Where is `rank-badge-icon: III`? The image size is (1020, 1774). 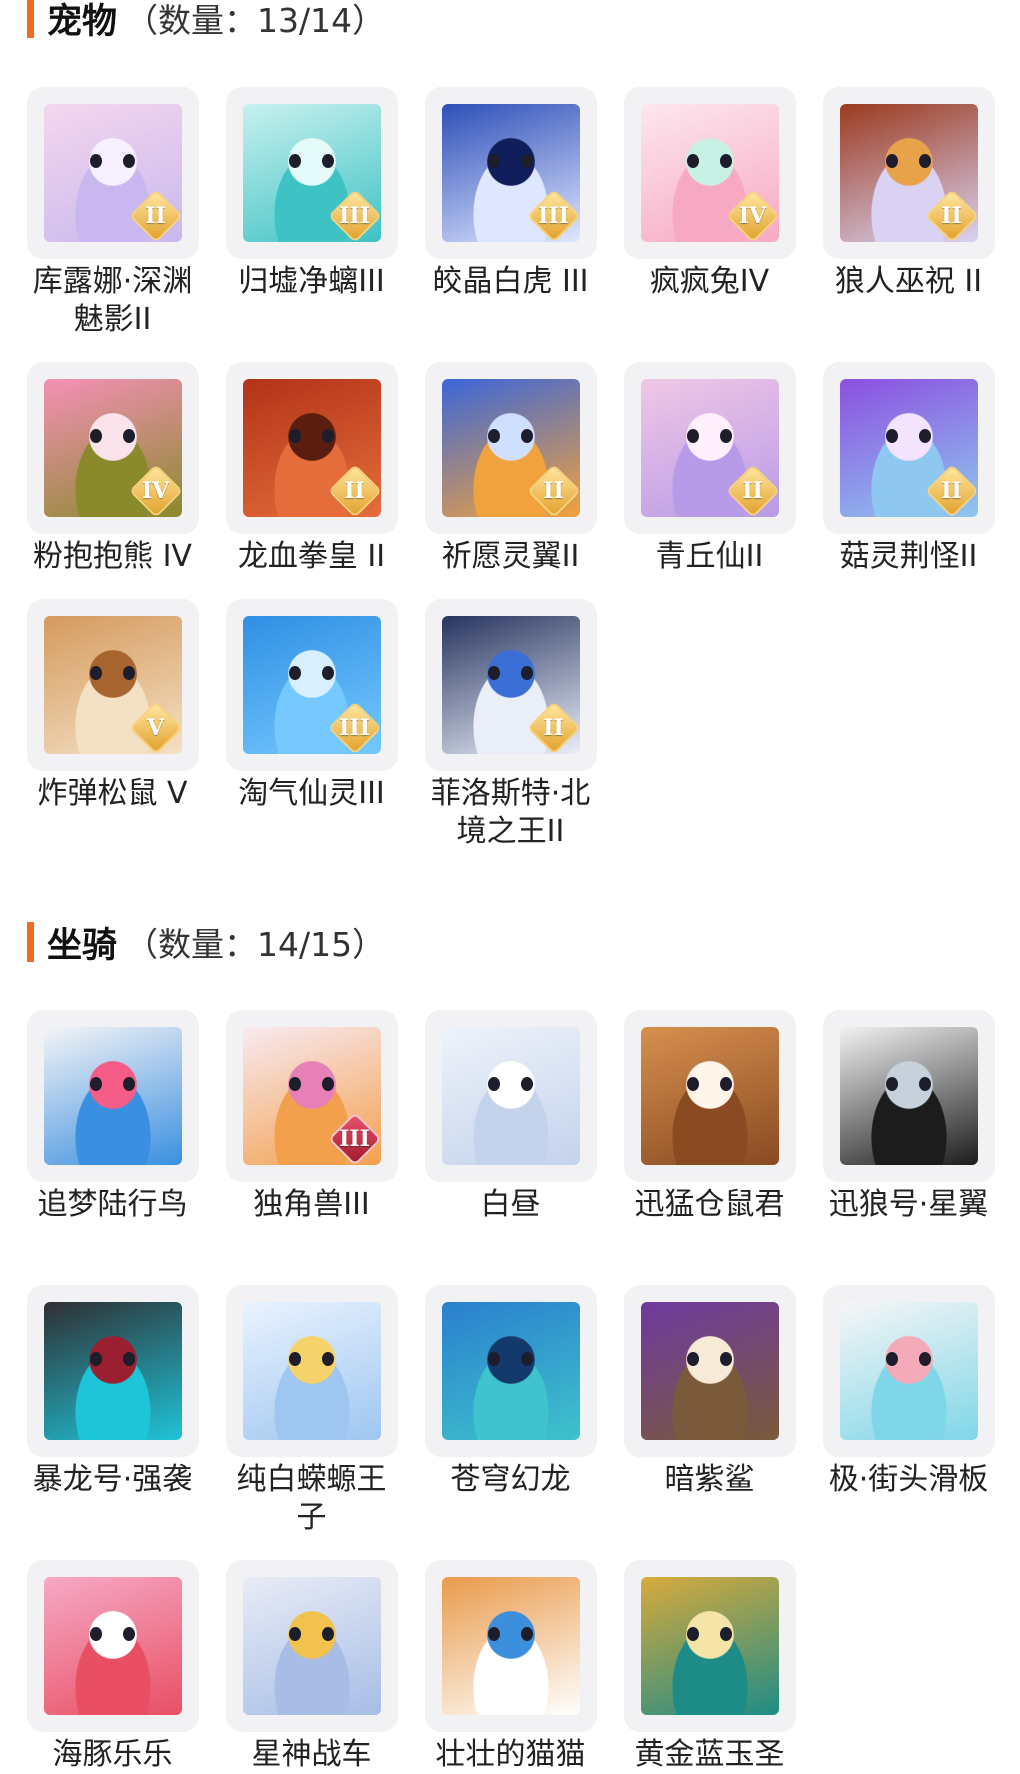
rank-badge-icon: III is located at coordinates (355, 728).